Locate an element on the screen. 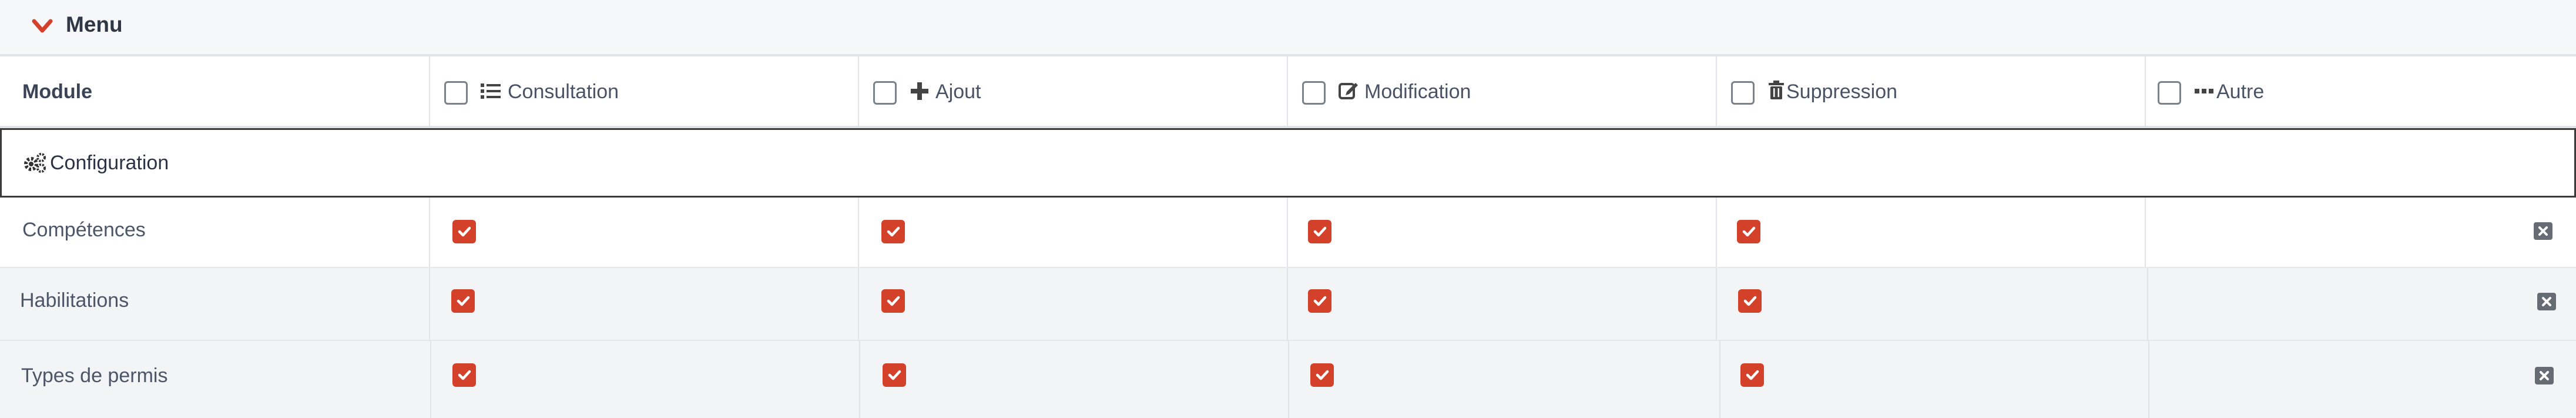 Image resolution: width=2576 pixels, height=418 pixels. header-cell-autre: Autre is located at coordinates (2360, 91).